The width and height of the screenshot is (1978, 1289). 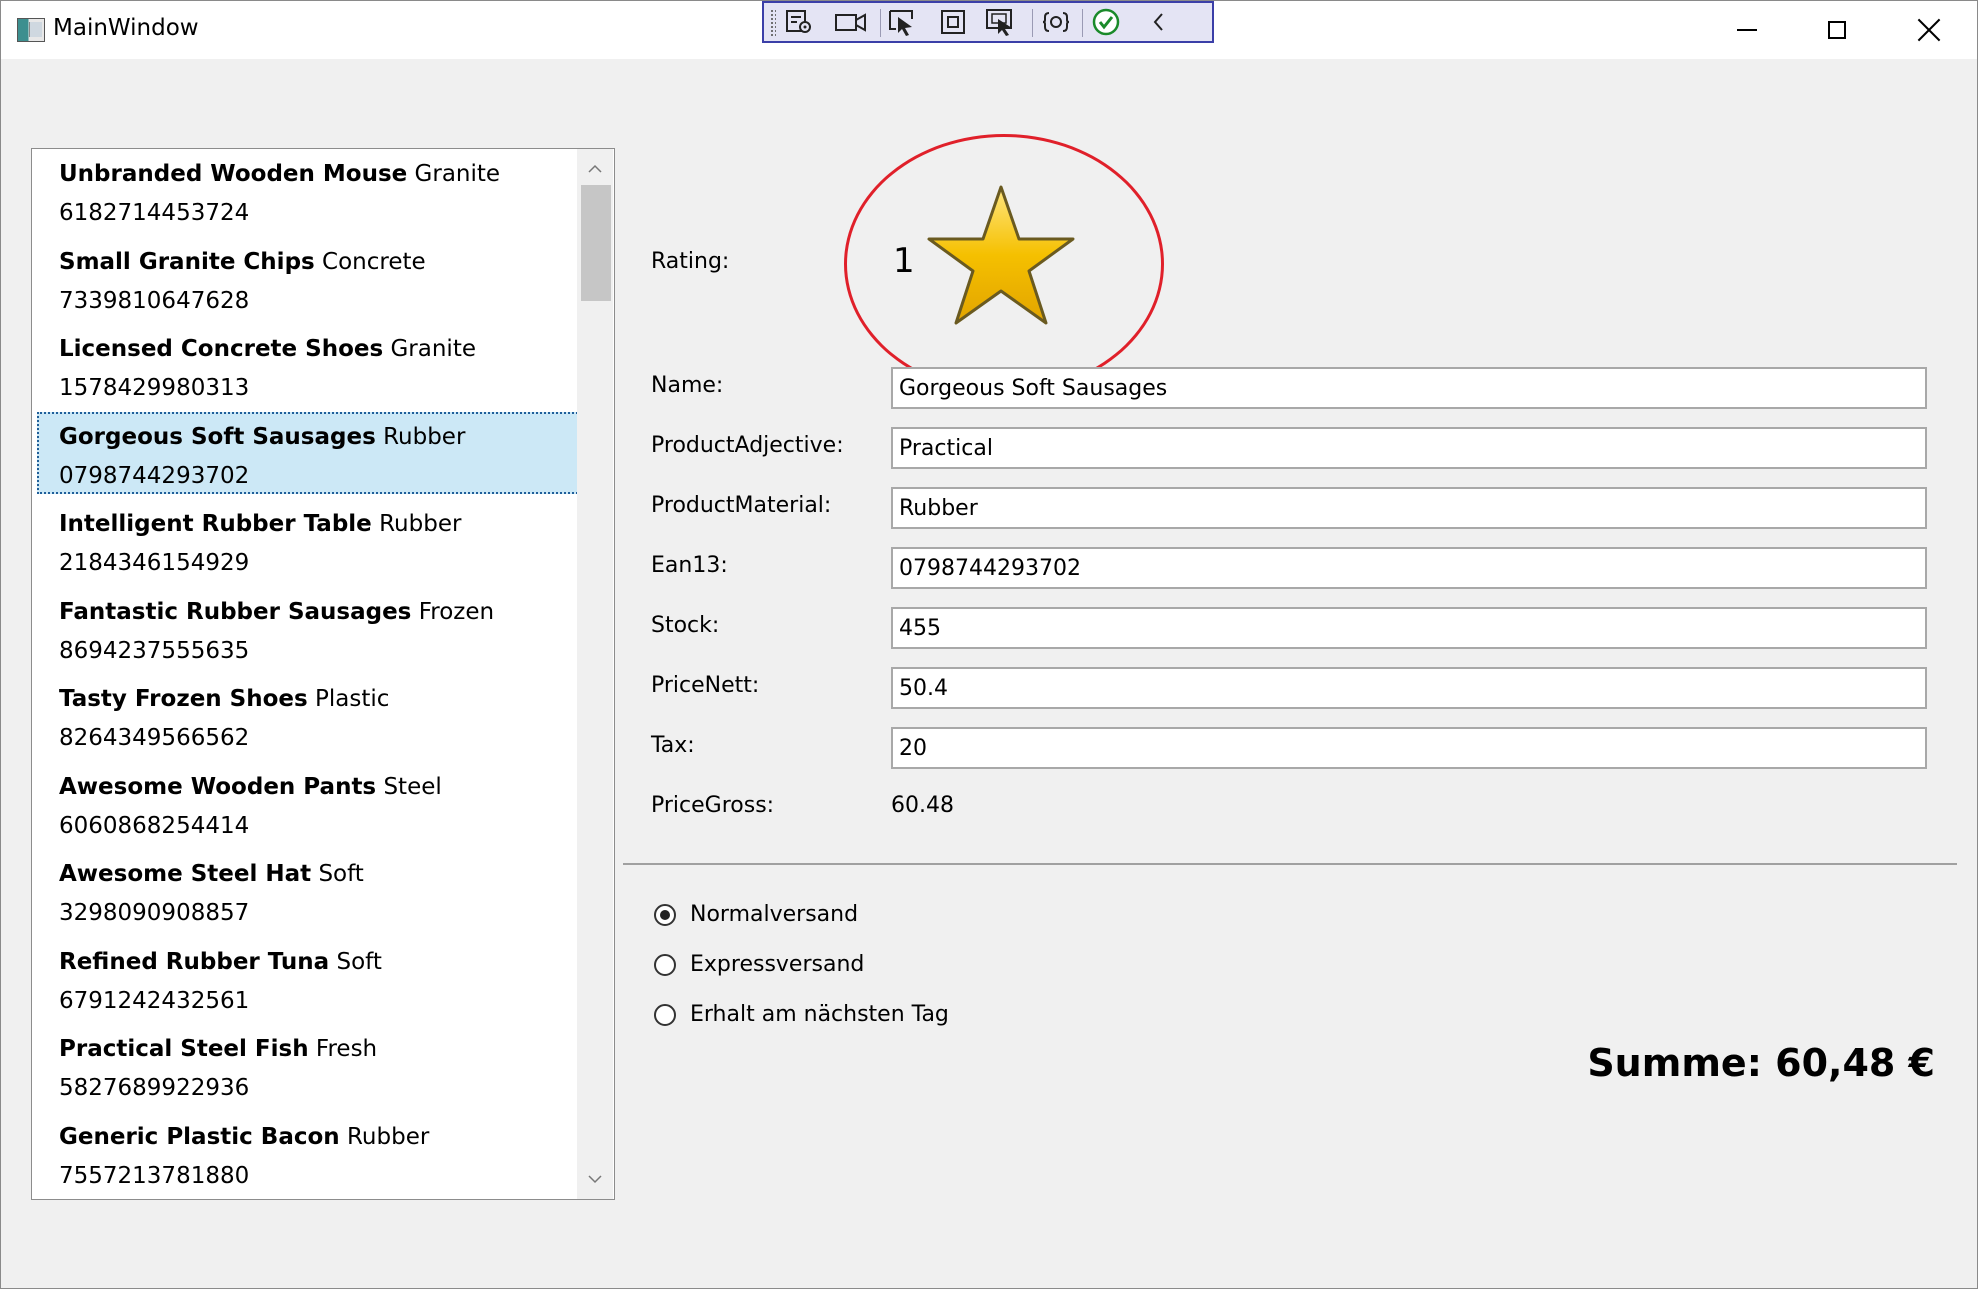 I want to click on close-icon, so click(x=1929, y=30).